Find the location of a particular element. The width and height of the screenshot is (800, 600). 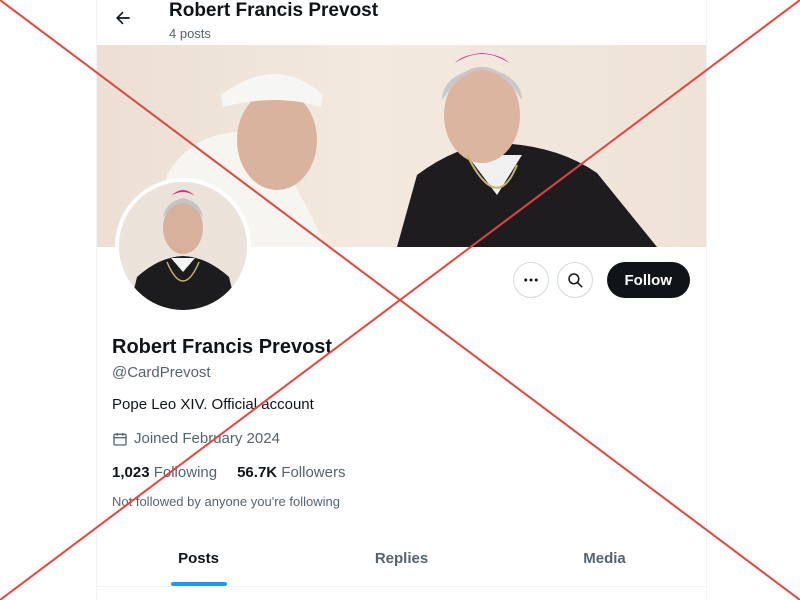

search-icon is located at coordinates (574, 280).